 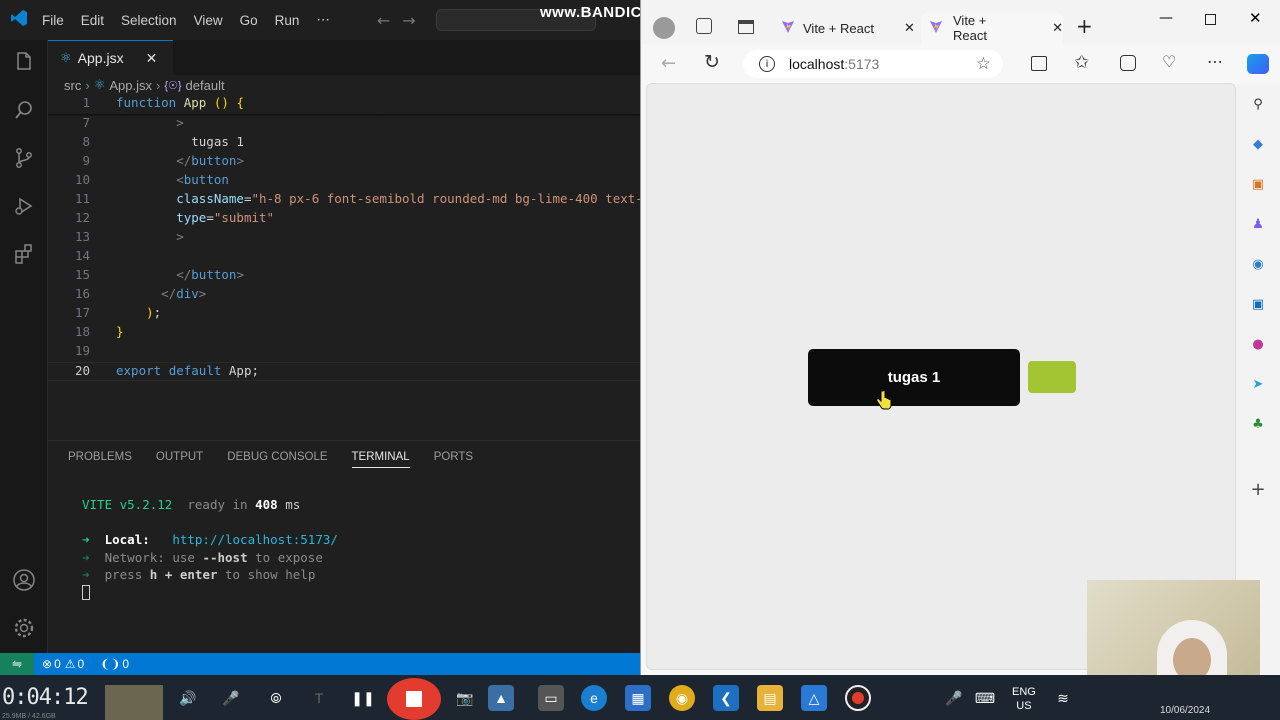 What do you see at coordinates (24, 206) in the screenshot?
I see `run-debug-icon` at bounding box center [24, 206].